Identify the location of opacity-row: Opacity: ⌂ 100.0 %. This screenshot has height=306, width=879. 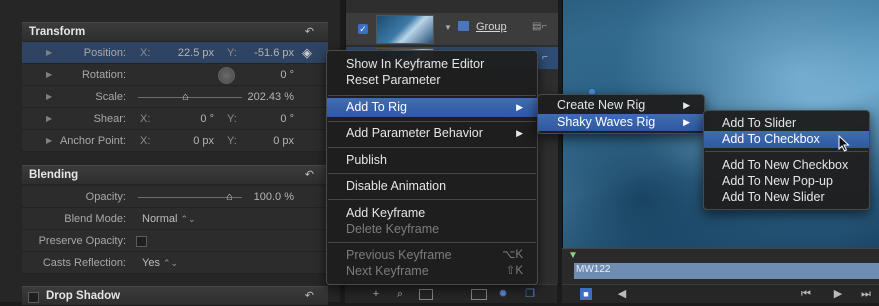
(175, 197).